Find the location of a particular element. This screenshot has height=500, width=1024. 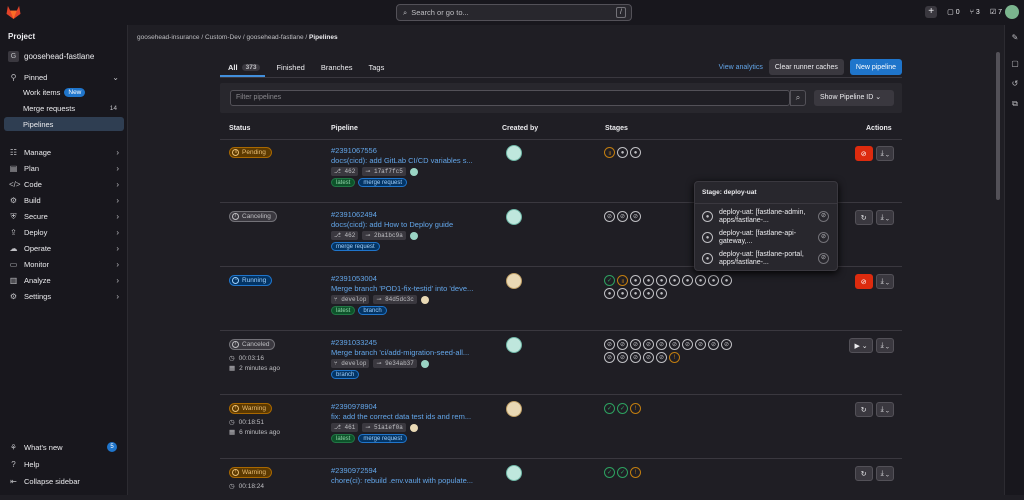

pipeline-id-link: #2391067556 is located at coordinates (354, 150).